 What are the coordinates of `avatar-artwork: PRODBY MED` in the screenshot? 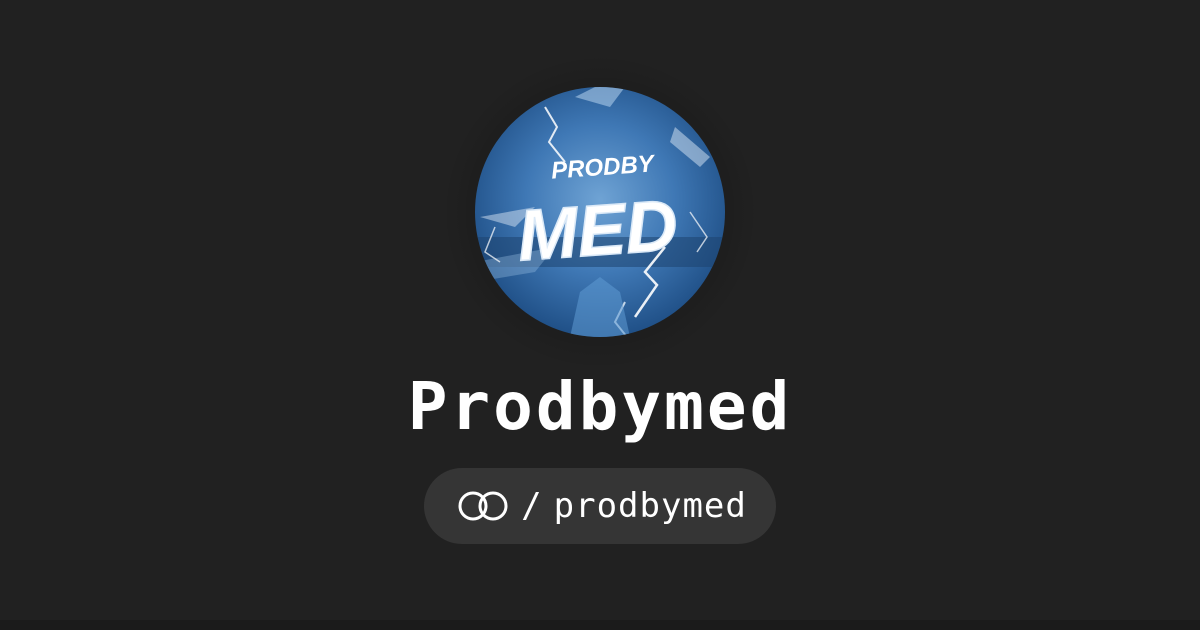 It's located at (600, 212).